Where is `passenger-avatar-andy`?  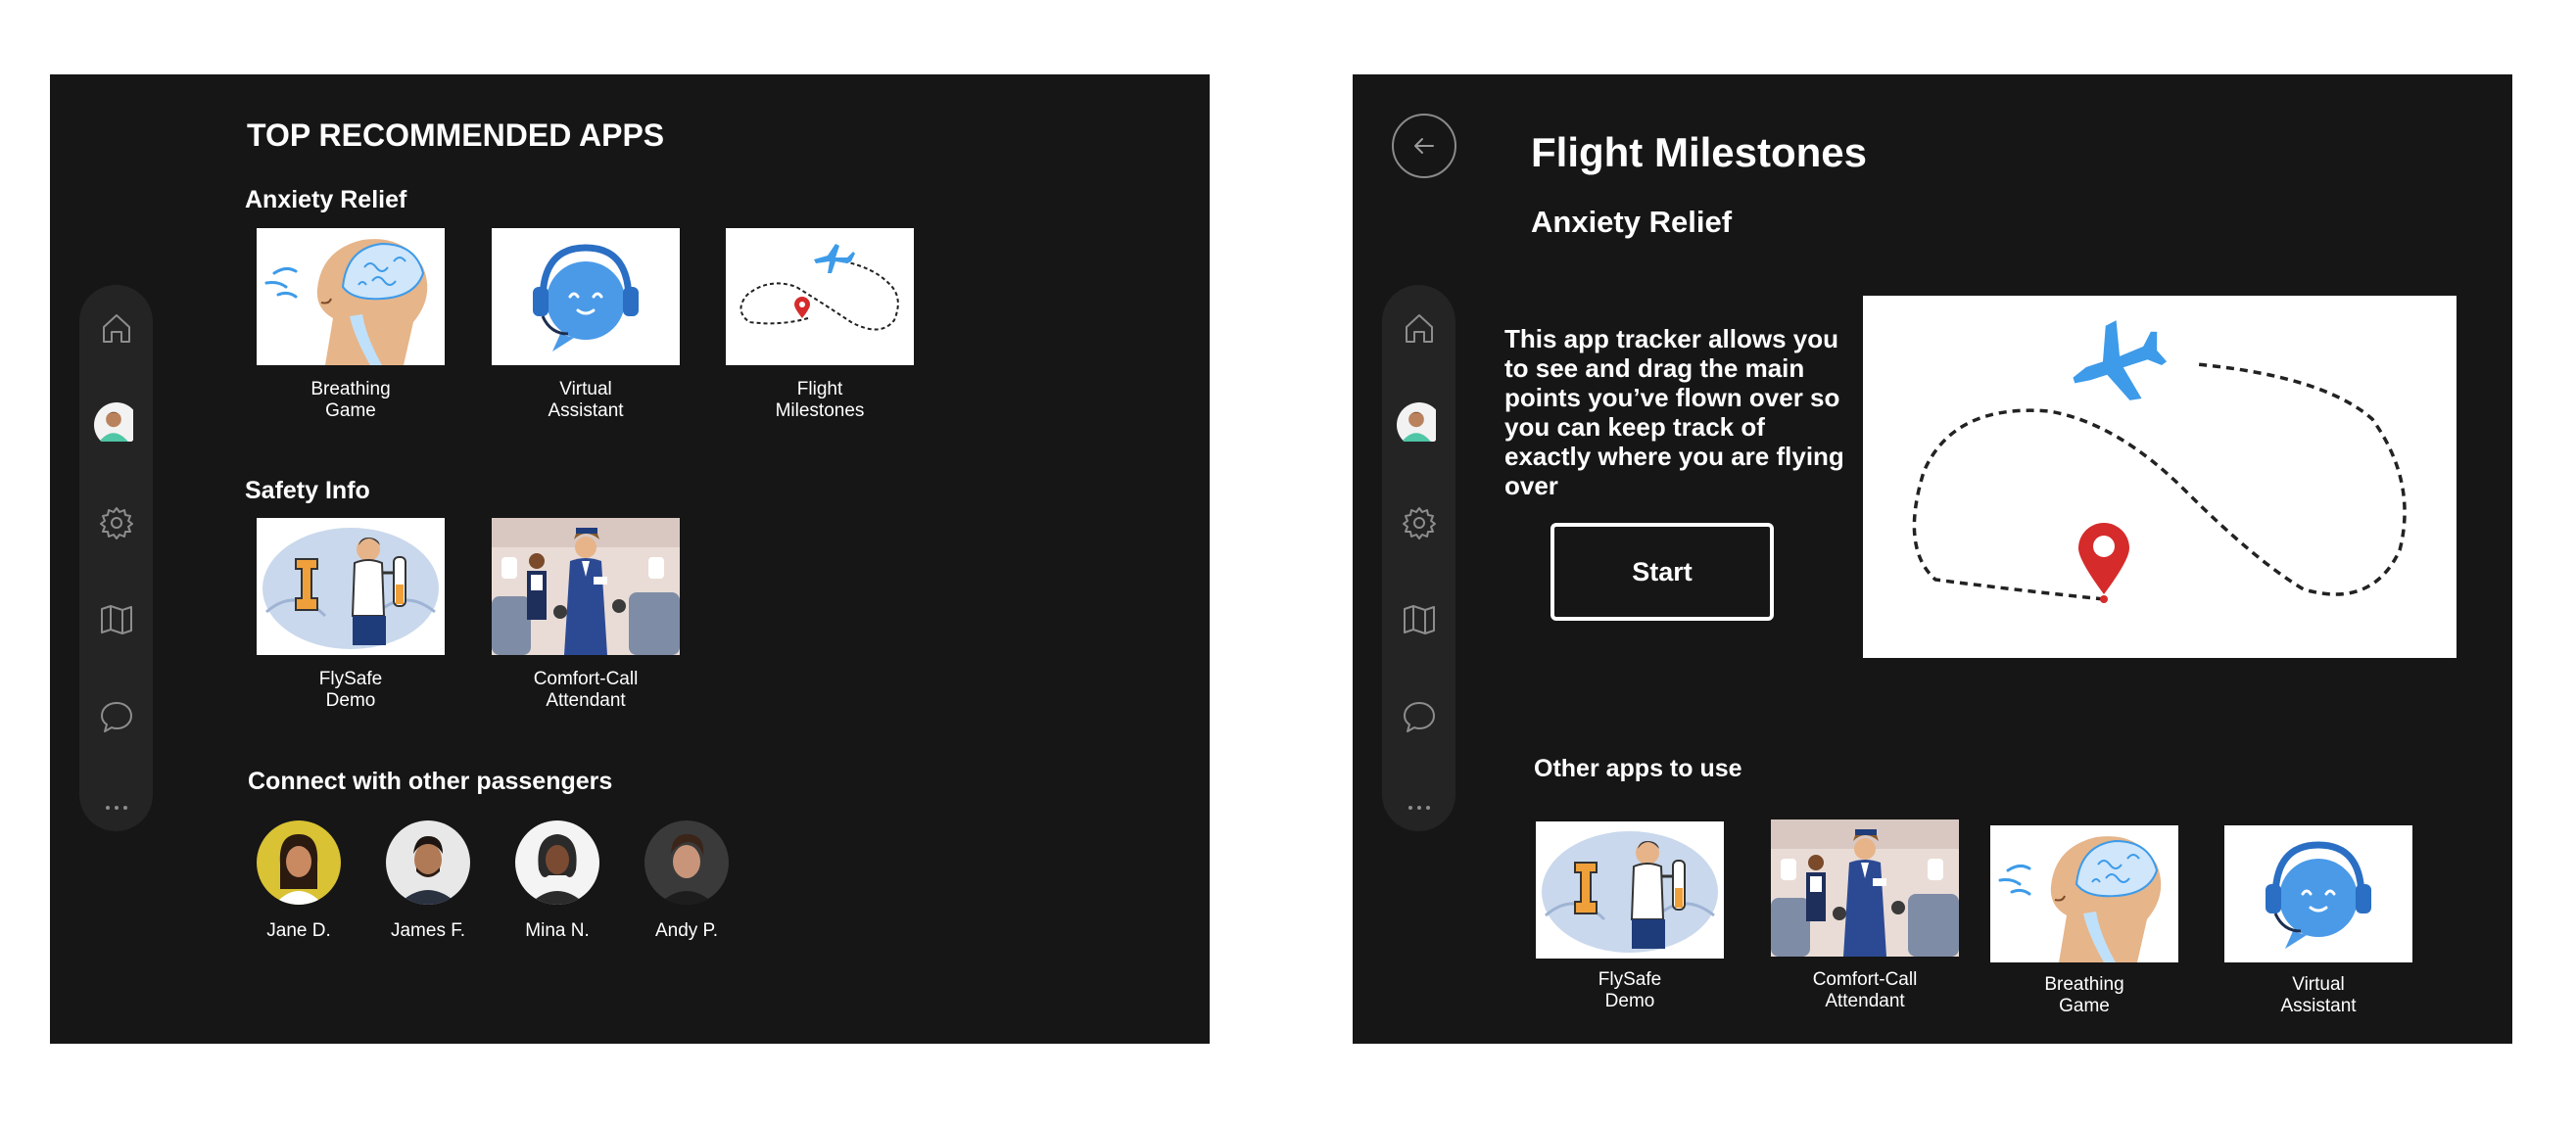
passenger-avatar-andy is located at coordinates (686, 862).